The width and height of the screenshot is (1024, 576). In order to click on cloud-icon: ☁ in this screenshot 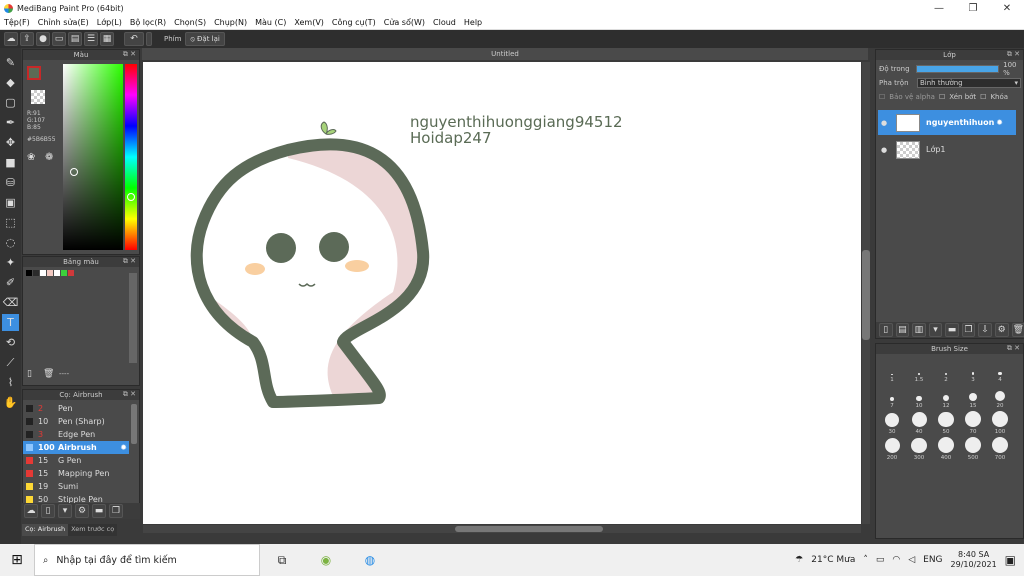, I will do `click(11, 39)`.